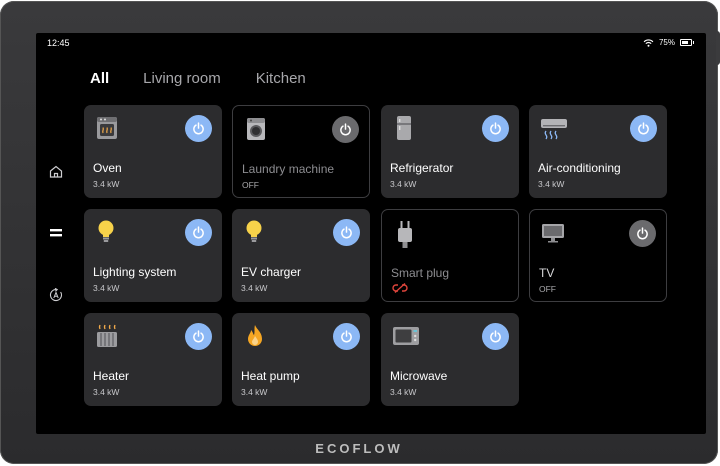 The image size is (720, 466). I want to click on status-time: 12:45, so click(58, 43).